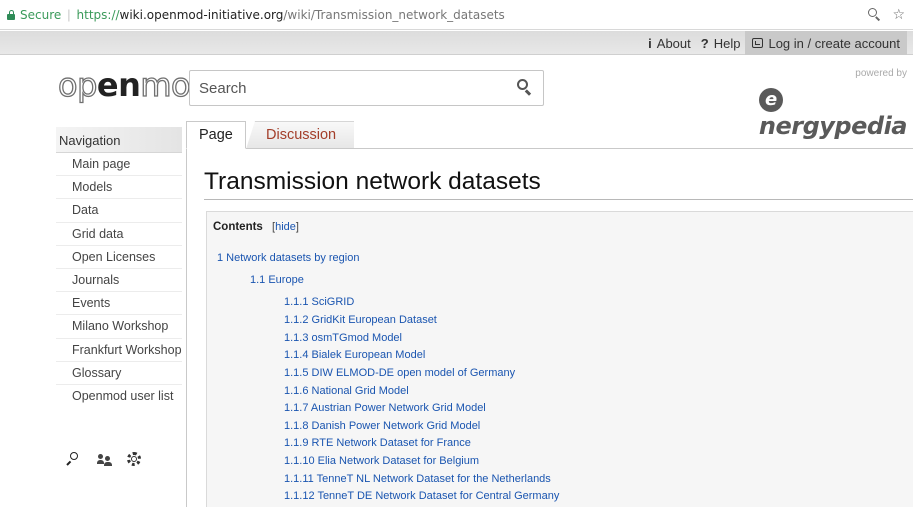  What do you see at coordinates (833, 126) in the screenshot?
I see `energypedia-name: nergypedia` at bounding box center [833, 126].